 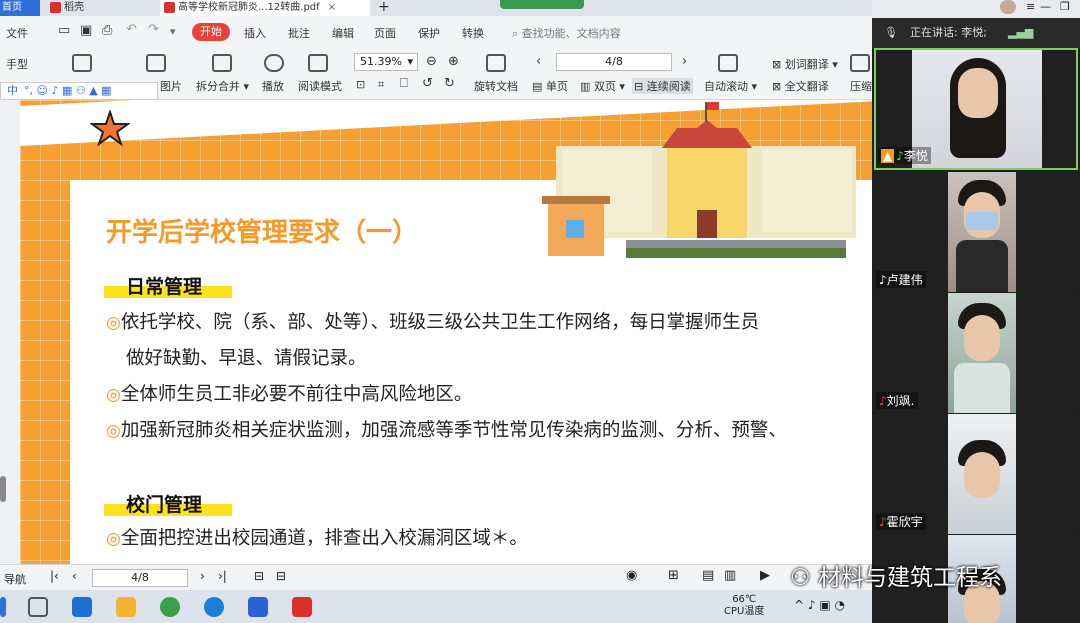 What do you see at coordinates (107, 30) in the screenshot?
I see `print-icon: ⎙` at bounding box center [107, 30].